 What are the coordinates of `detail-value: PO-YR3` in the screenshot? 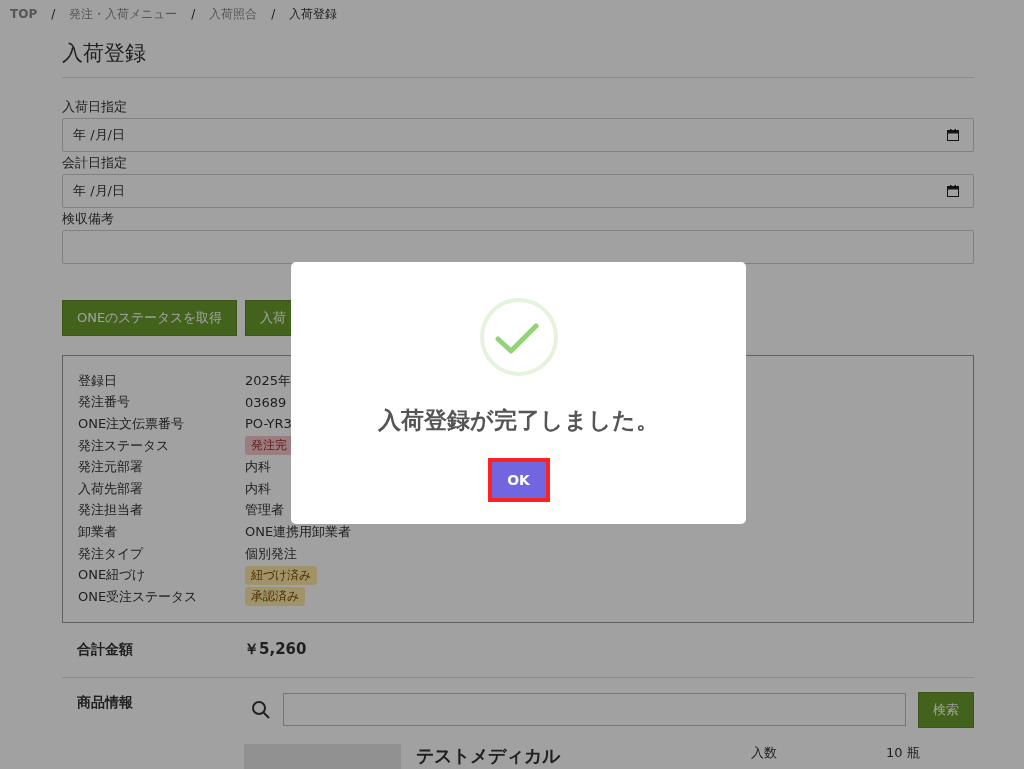 It's located at (268, 424).